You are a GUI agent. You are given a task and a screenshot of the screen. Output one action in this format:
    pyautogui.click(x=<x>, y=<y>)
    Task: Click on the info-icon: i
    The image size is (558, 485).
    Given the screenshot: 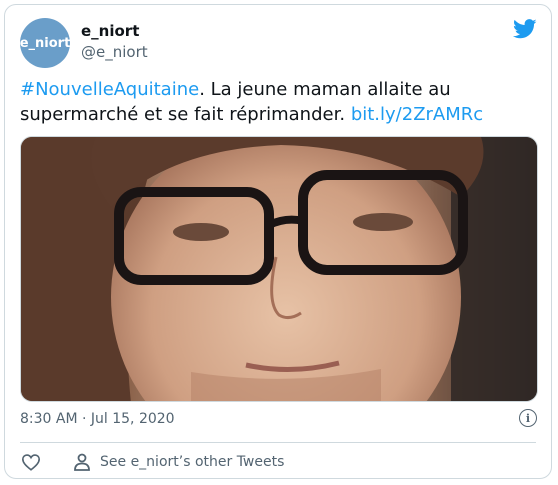 What is the action you would take?
    pyautogui.click(x=528, y=418)
    